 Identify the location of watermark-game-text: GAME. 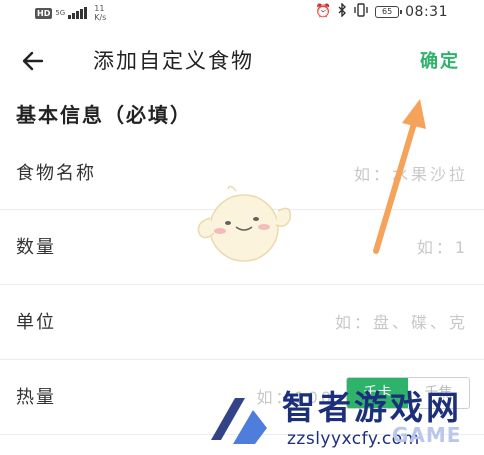
(427, 435).